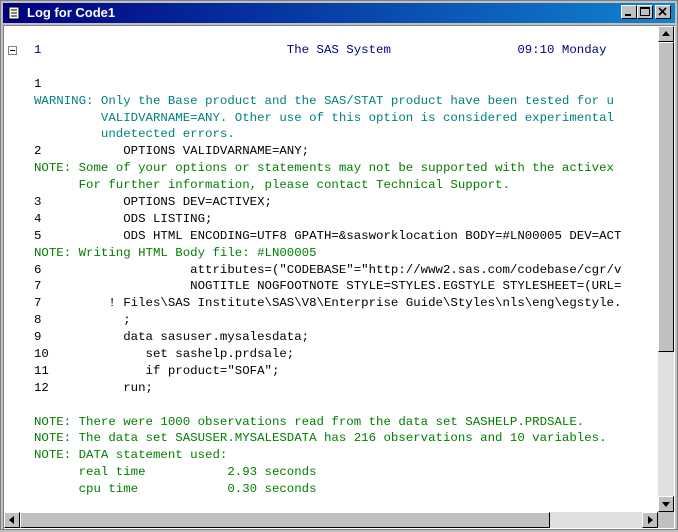 The height and width of the screenshot is (532, 678). I want to click on log-line-code: 9 data sasuser.mysalesdata;, so click(172, 337).